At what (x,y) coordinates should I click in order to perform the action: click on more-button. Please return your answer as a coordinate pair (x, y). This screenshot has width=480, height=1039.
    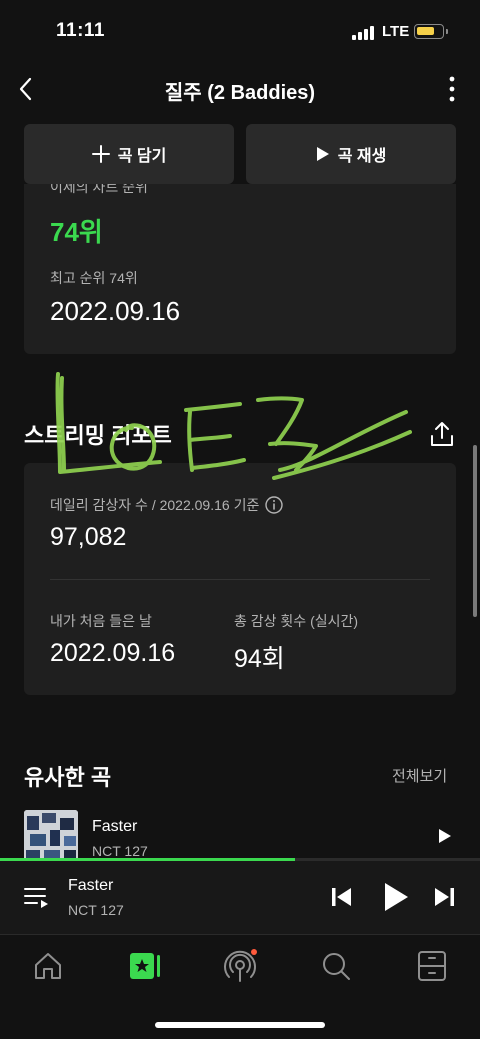
    Looking at the image, I should click on (452, 89).